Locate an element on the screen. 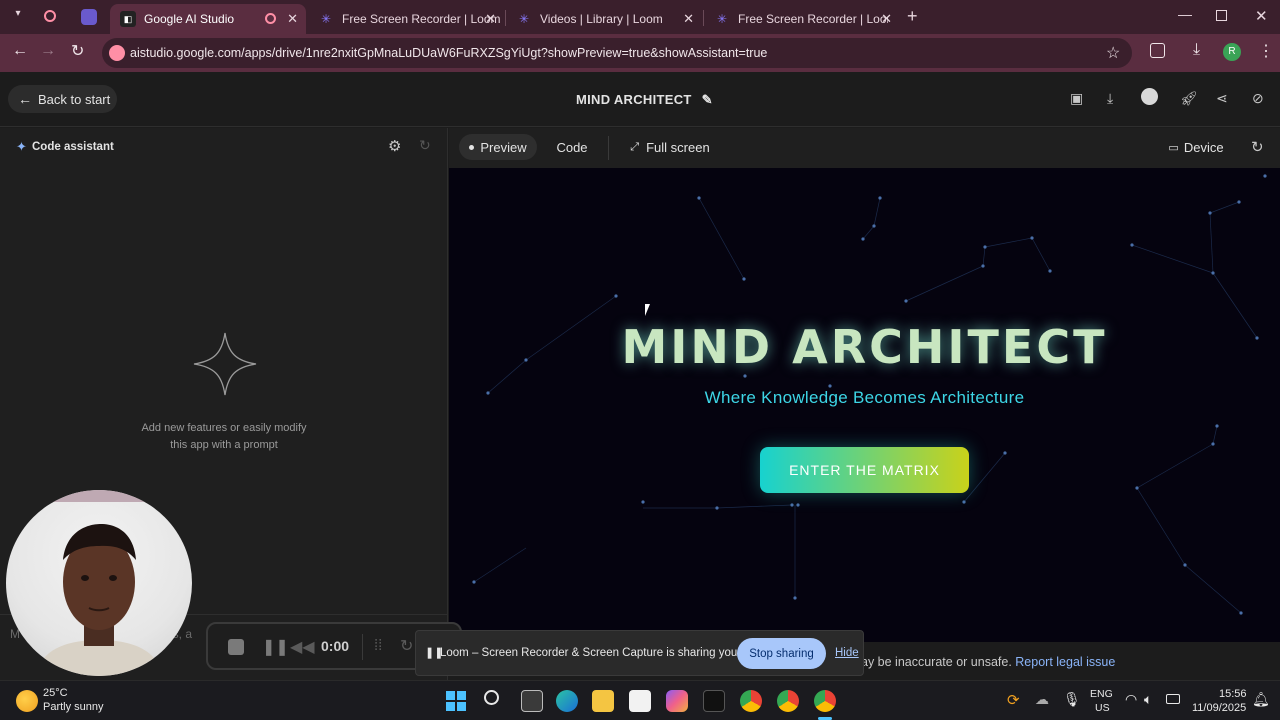  tab-code-label: Code is located at coordinates (572, 147).